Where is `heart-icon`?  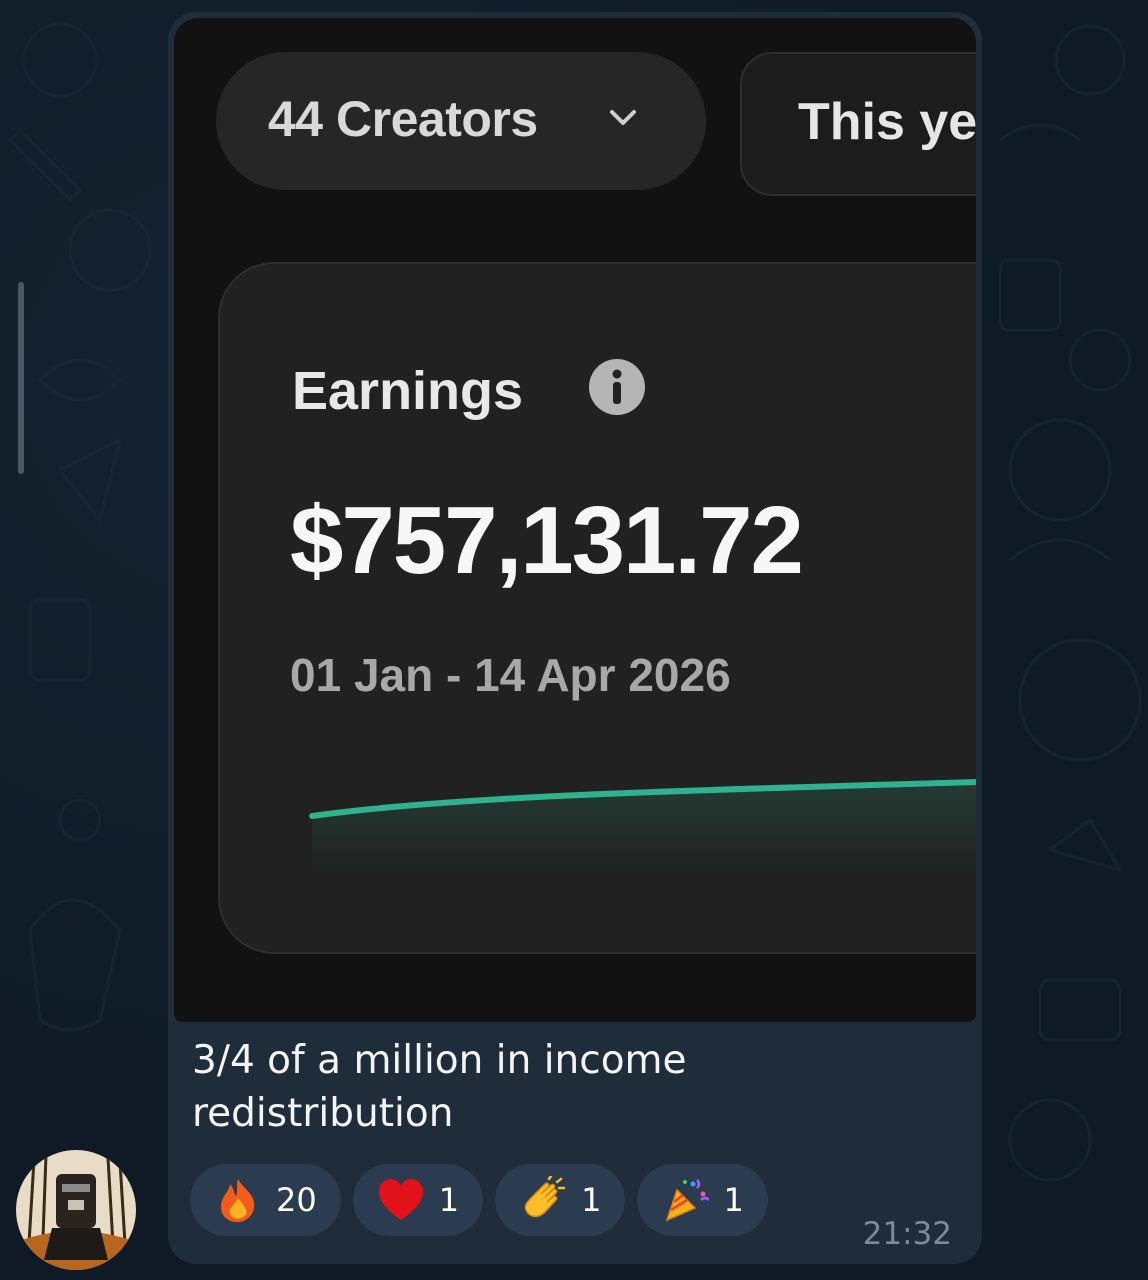
heart-icon is located at coordinates (400, 1199).